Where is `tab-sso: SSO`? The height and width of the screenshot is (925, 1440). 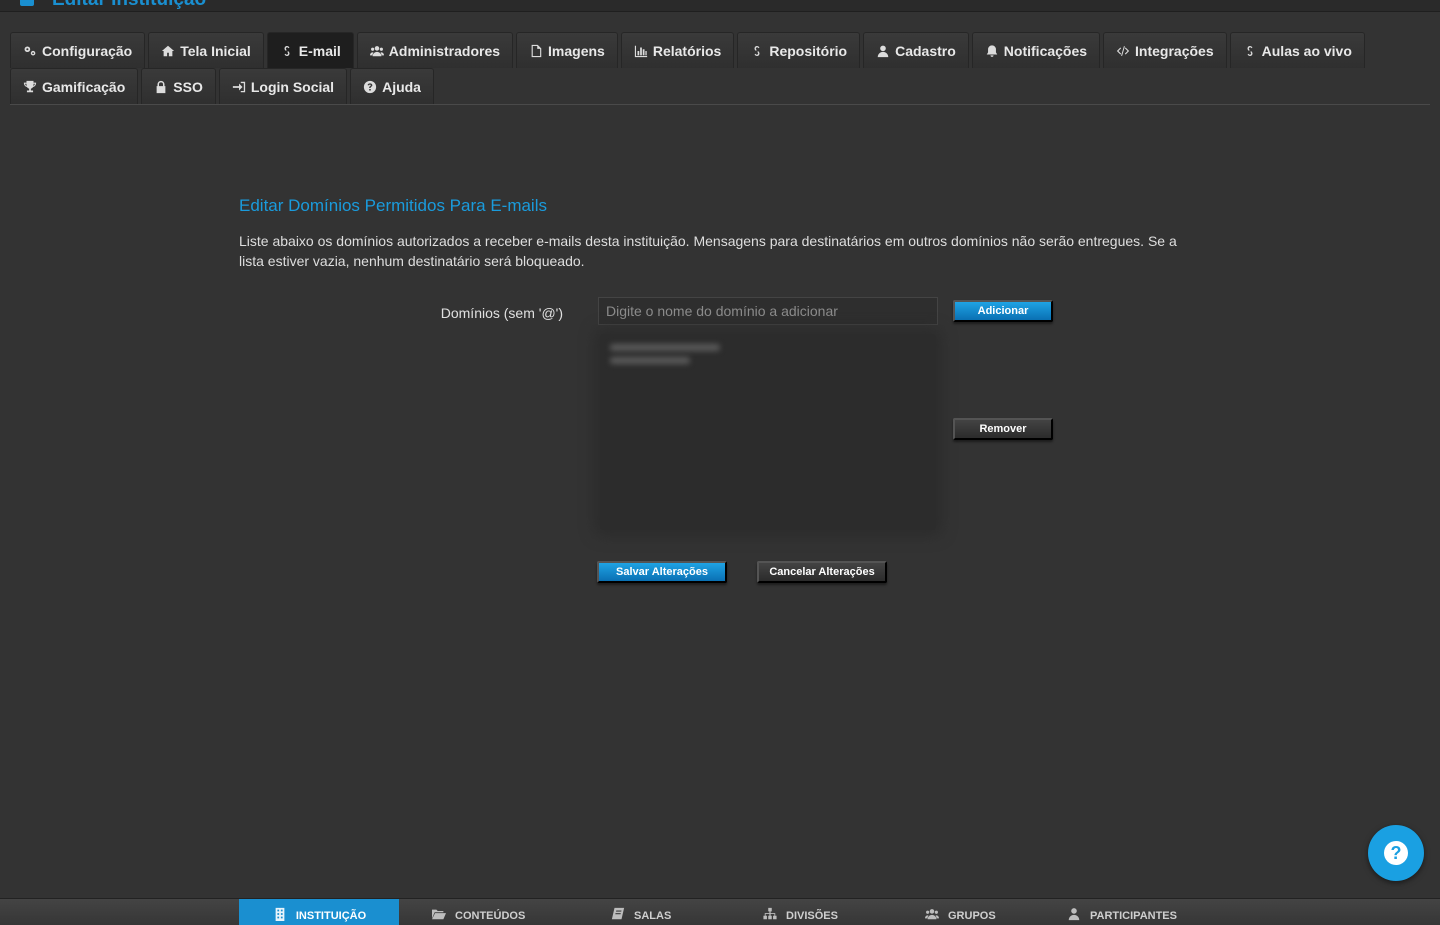 tab-sso: SSO is located at coordinates (178, 86).